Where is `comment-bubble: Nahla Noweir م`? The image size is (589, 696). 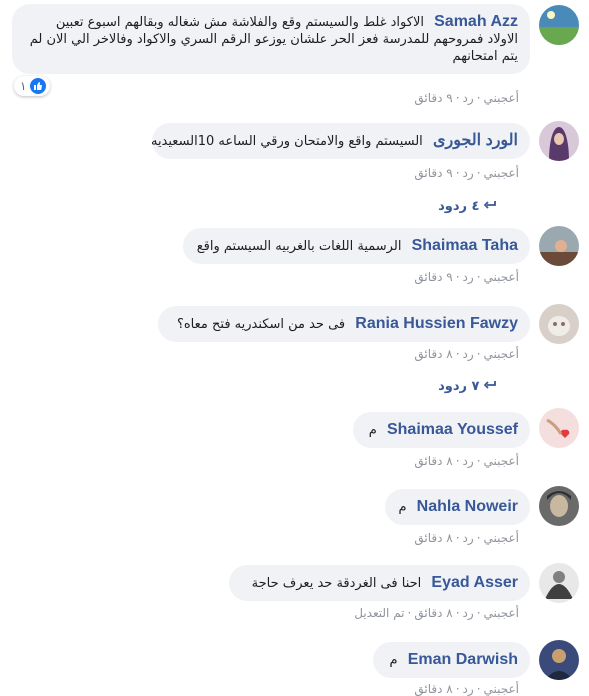 comment-bubble: Nahla Noweir م is located at coordinates (457, 507).